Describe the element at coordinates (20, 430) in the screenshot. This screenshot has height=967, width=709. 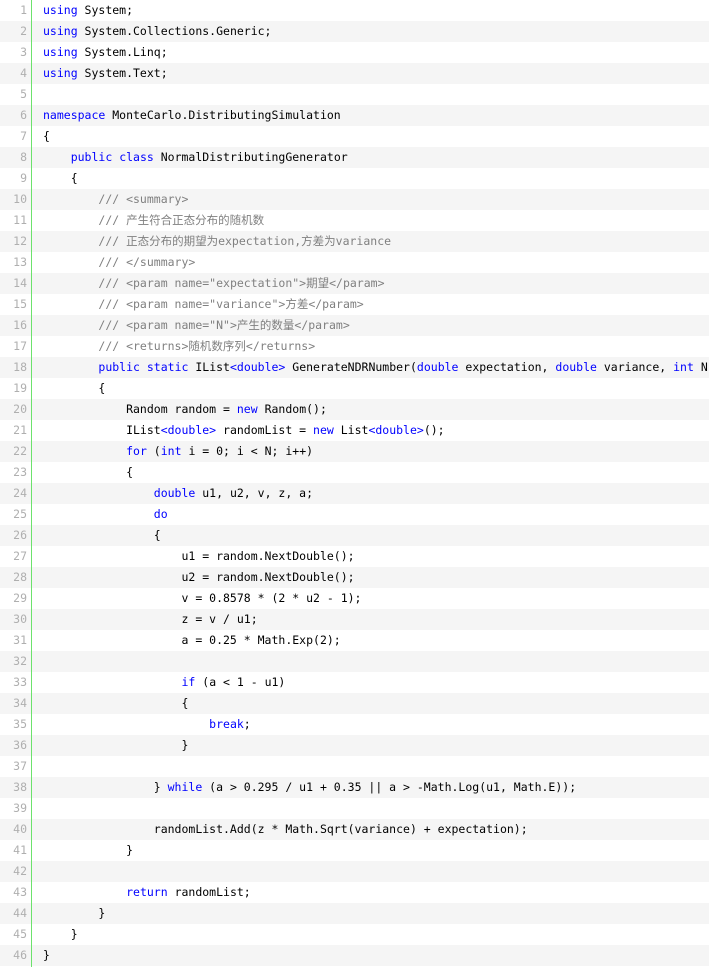
I see `line-number: 21` at that location.